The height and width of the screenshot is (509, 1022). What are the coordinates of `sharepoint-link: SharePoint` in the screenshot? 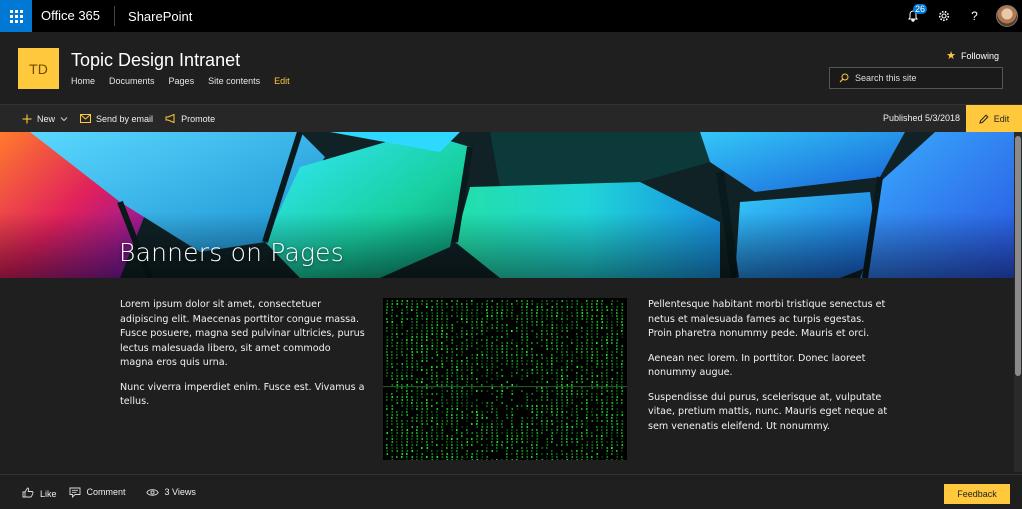 It's located at (153, 16).